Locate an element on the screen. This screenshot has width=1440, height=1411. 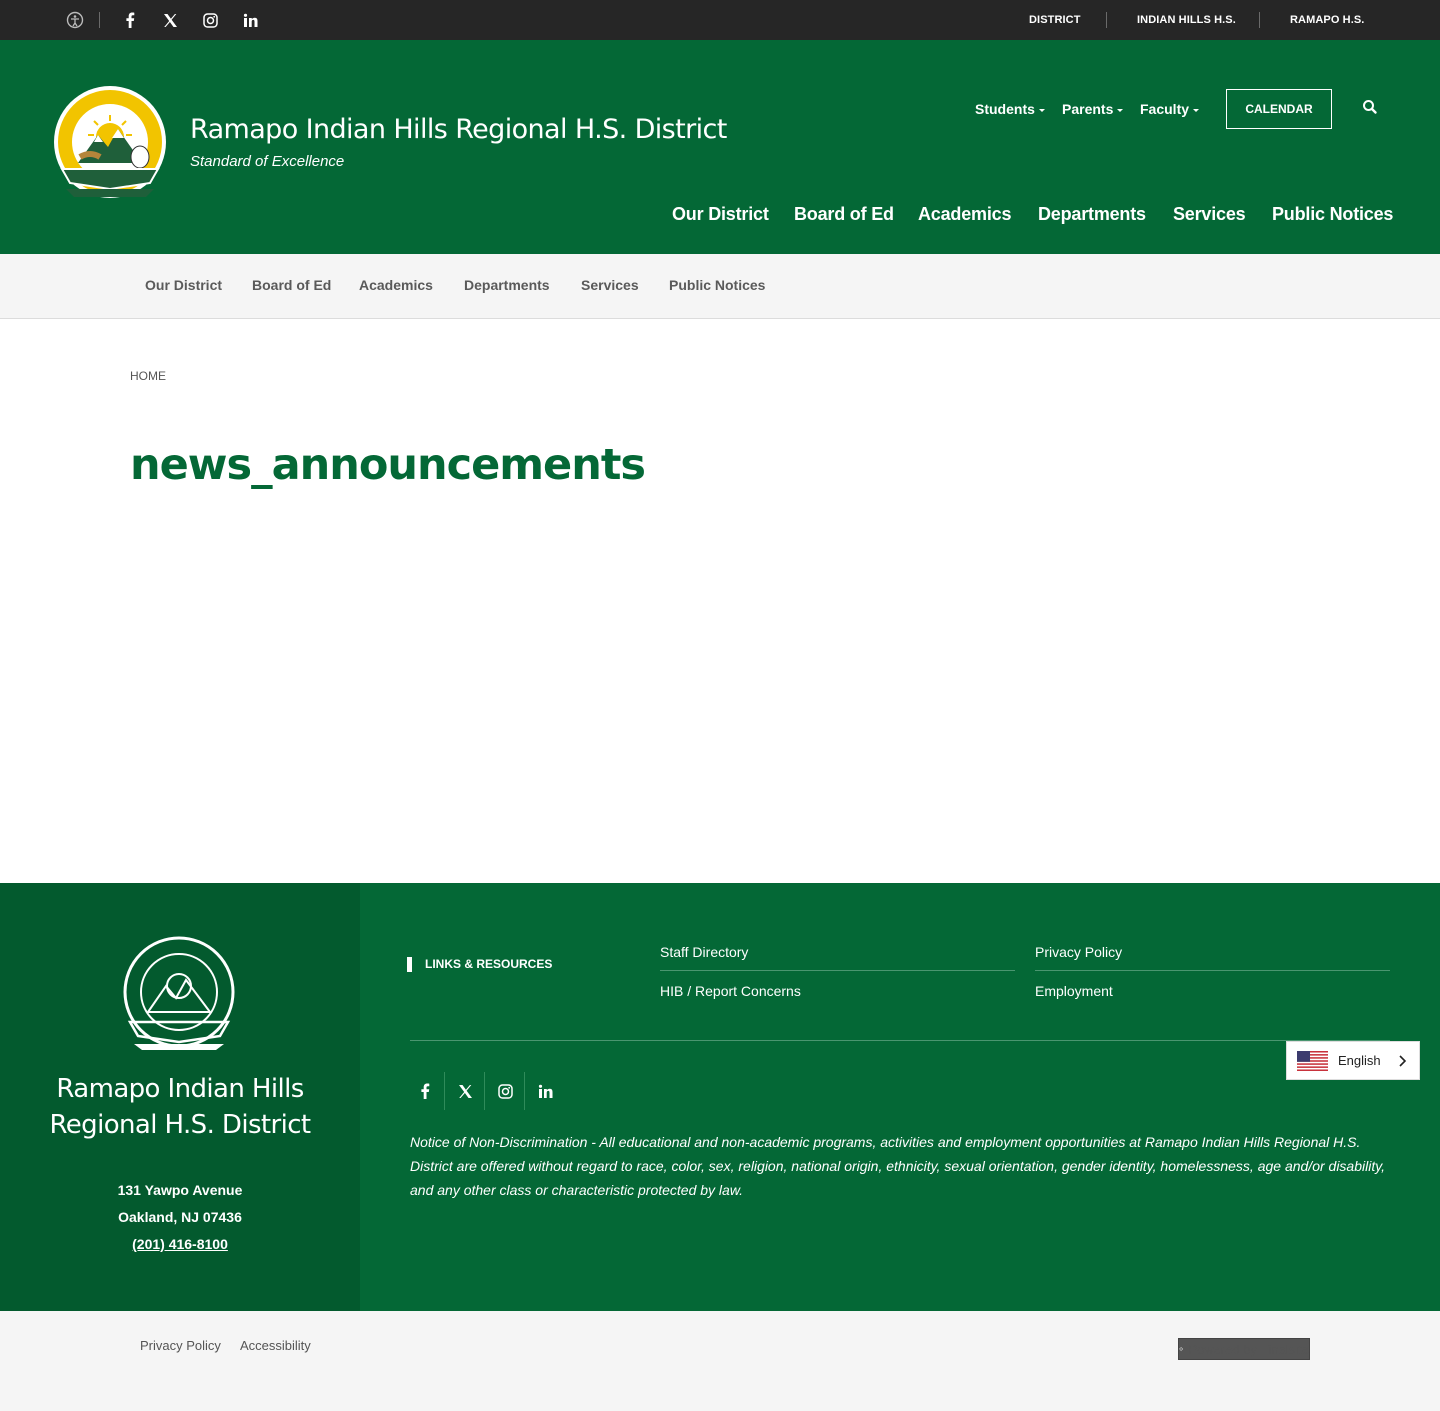
calendar-button: CALENDAR is located at coordinates (1279, 109).